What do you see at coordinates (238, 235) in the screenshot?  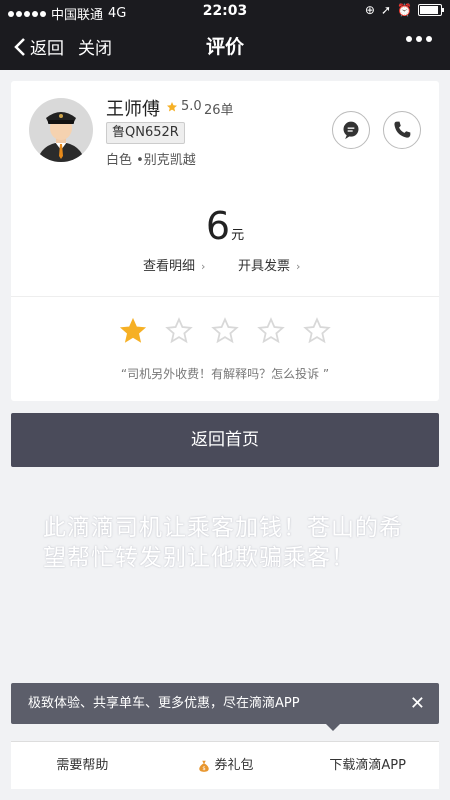 I see `fare-unit: 元` at bounding box center [238, 235].